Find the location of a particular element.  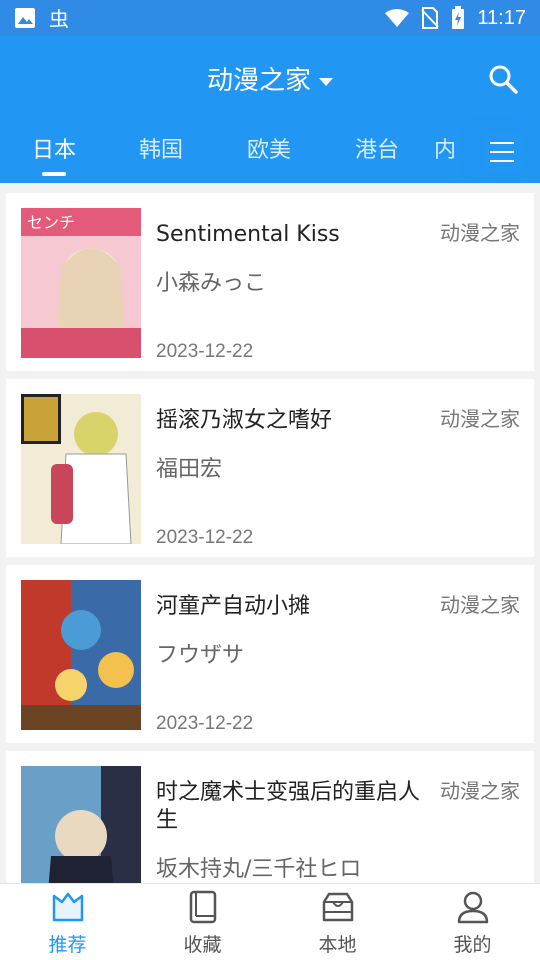

gallery-icon is located at coordinates (25, 18).